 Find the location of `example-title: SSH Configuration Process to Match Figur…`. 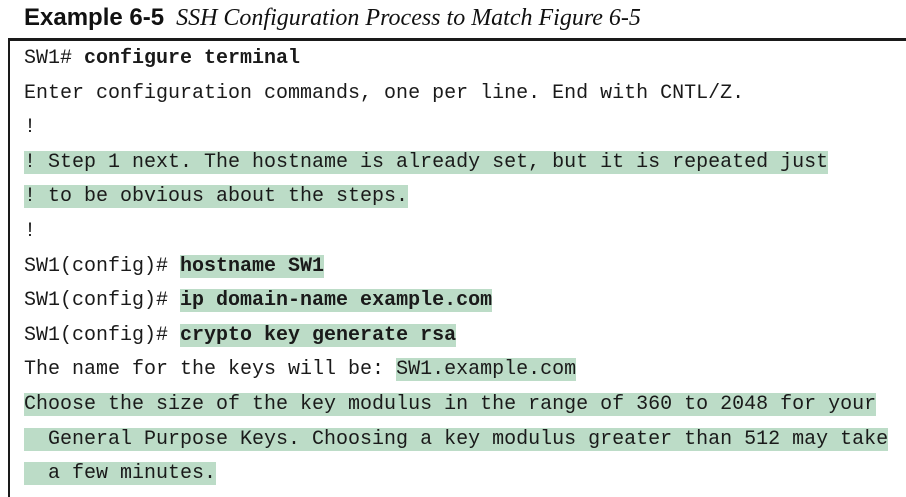

example-title: SSH Configuration Process to Match Figur… is located at coordinates (408, 17).